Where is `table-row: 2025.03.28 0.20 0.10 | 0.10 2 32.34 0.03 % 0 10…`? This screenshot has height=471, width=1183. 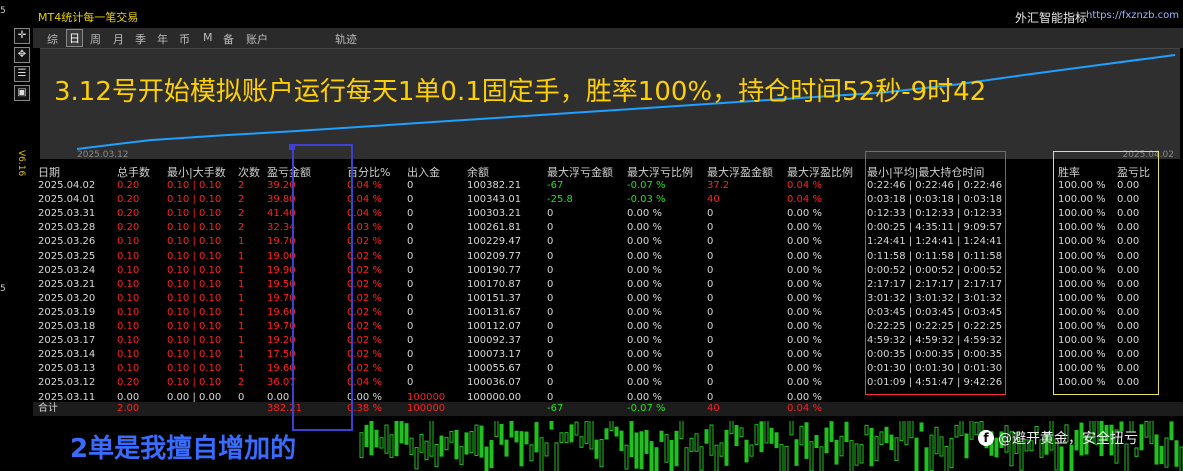 table-row: 2025.03.28 0.20 0.10 | 0.10 2 32.34 0.03 % 0 10… is located at coordinates (608, 228).